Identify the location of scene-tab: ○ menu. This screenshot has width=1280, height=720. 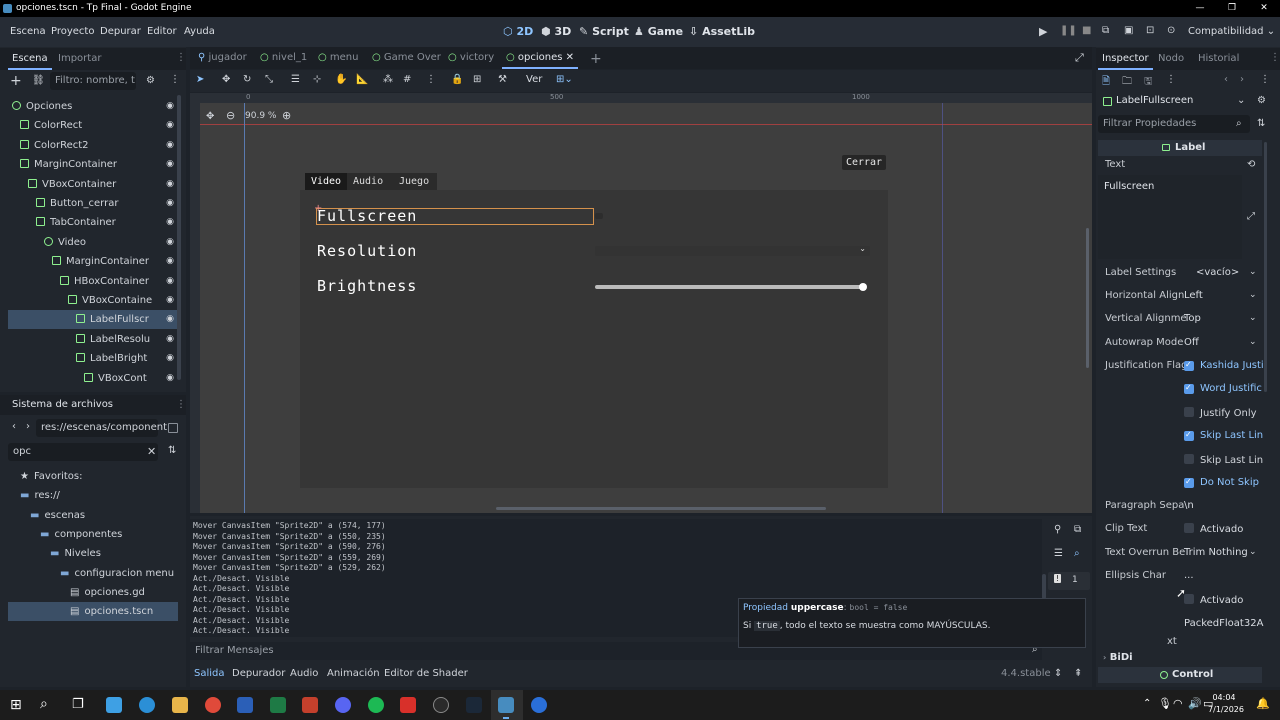
(338, 57).